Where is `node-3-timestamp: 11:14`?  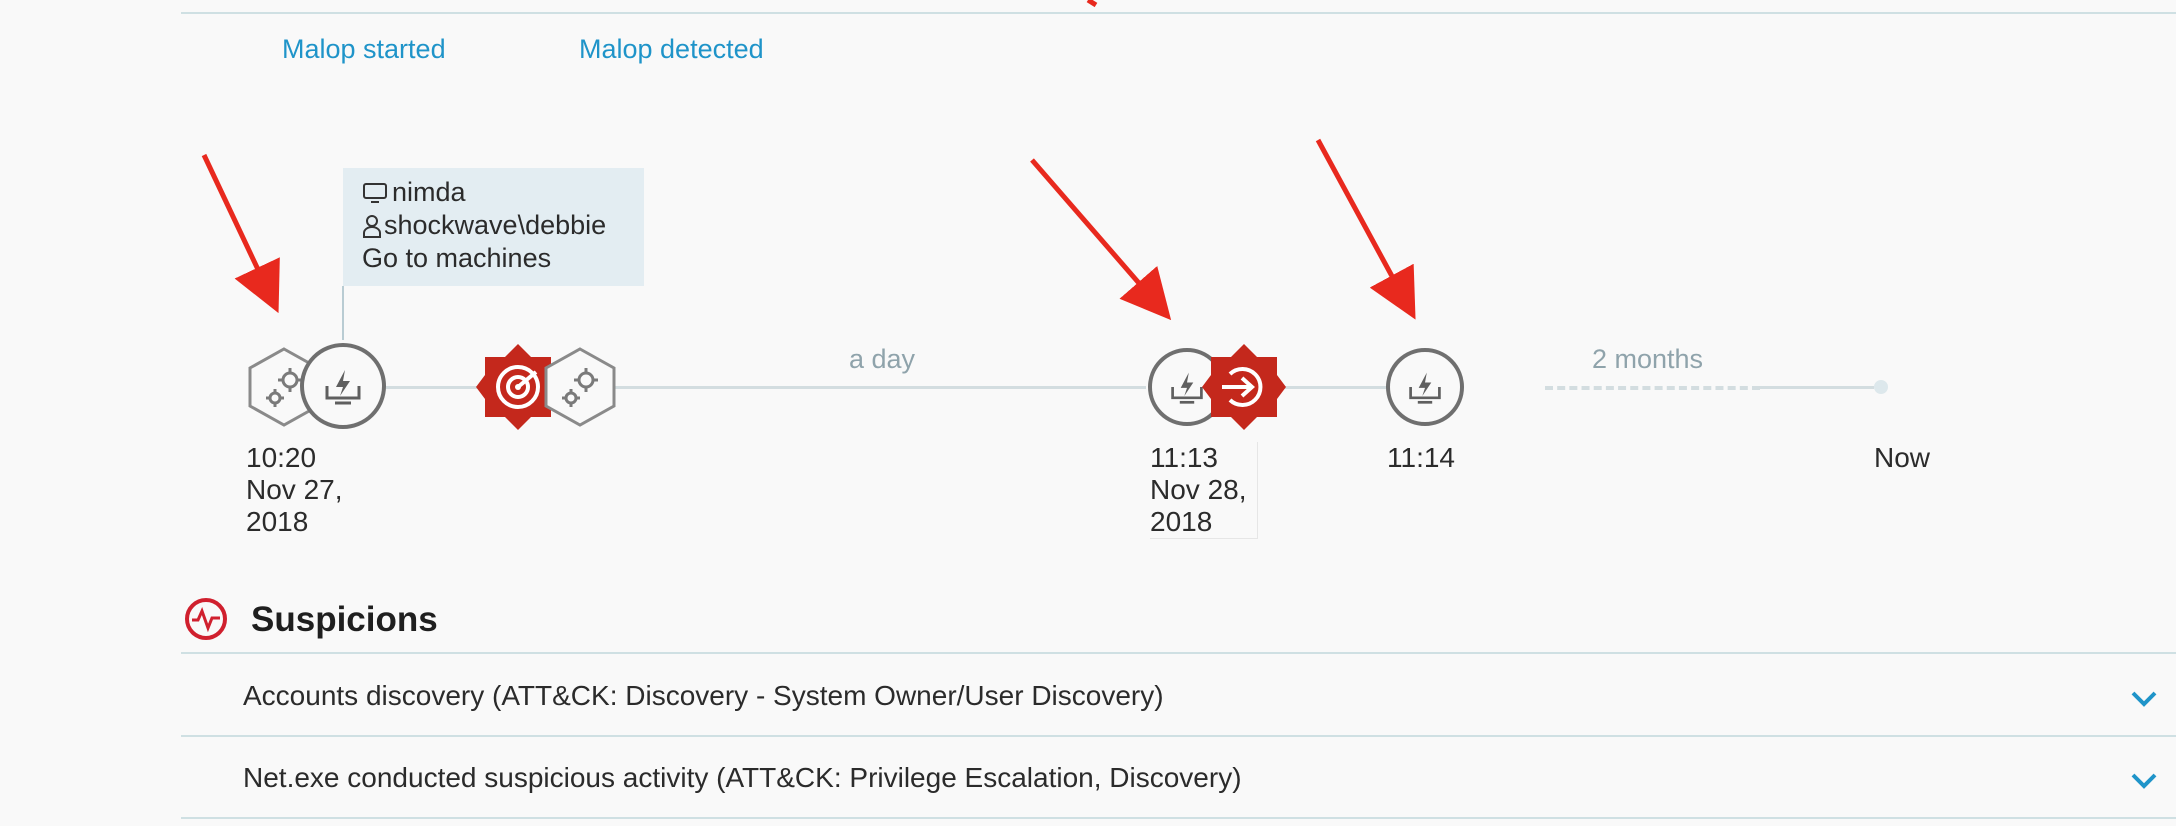
node-3-timestamp: 11:14 is located at coordinates (1421, 457).